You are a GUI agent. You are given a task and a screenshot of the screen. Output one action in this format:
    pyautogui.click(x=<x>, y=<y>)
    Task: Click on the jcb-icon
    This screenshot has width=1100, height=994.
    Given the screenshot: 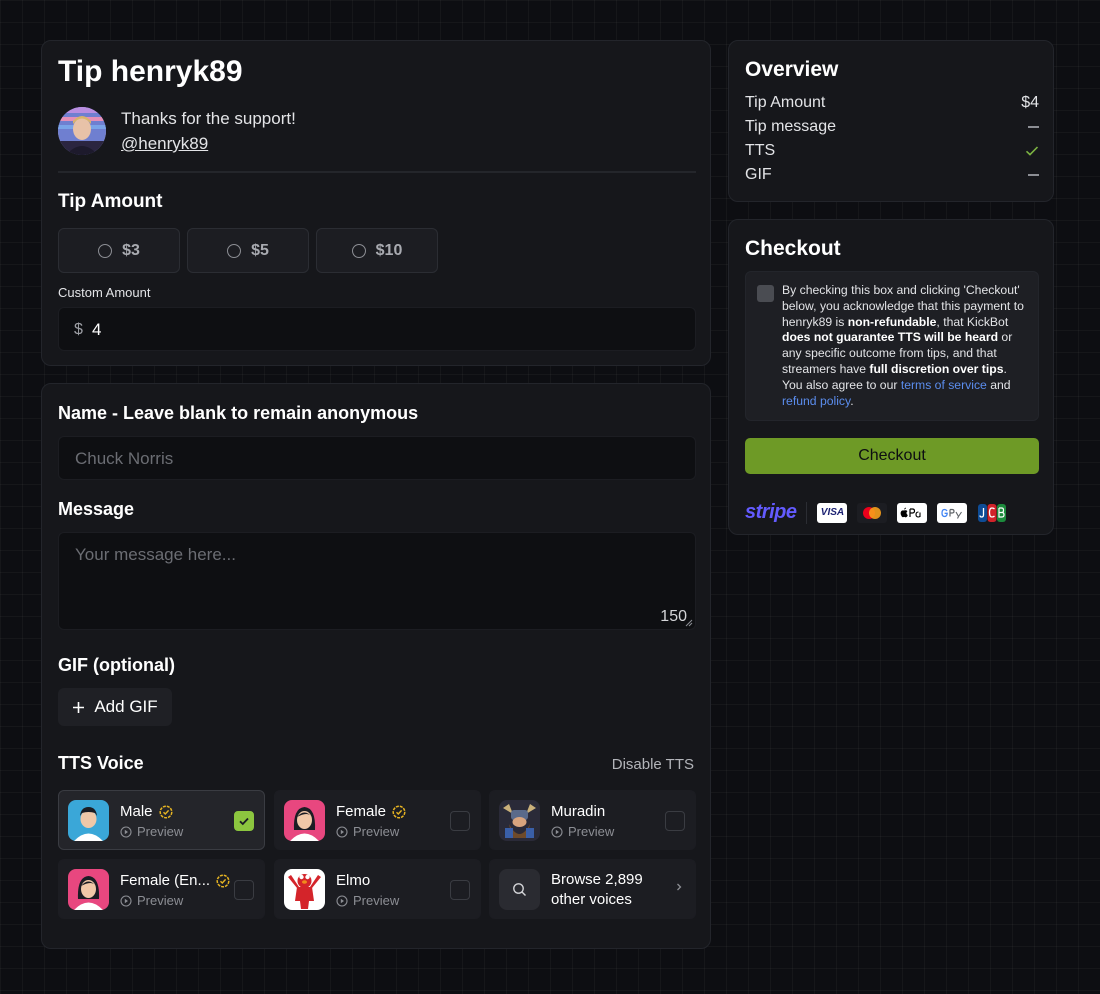 What is the action you would take?
    pyautogui.click(x=992, y=513)
    